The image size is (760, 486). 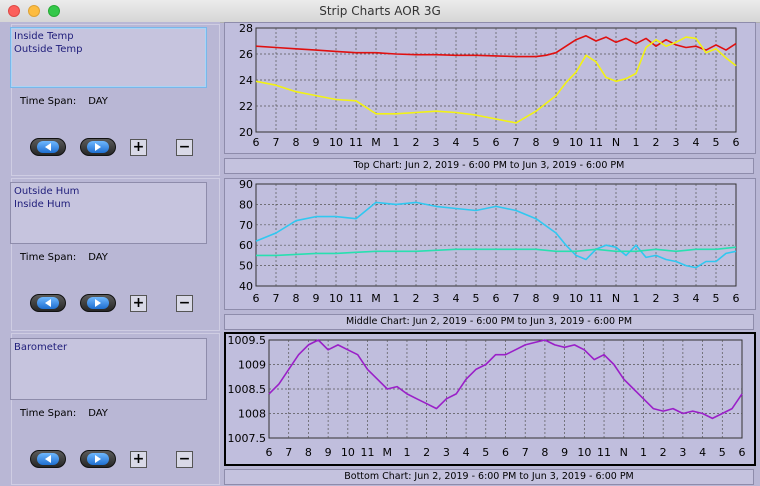 I want to click on bottom-series-list: Barometer, so click(x=108, y=369).